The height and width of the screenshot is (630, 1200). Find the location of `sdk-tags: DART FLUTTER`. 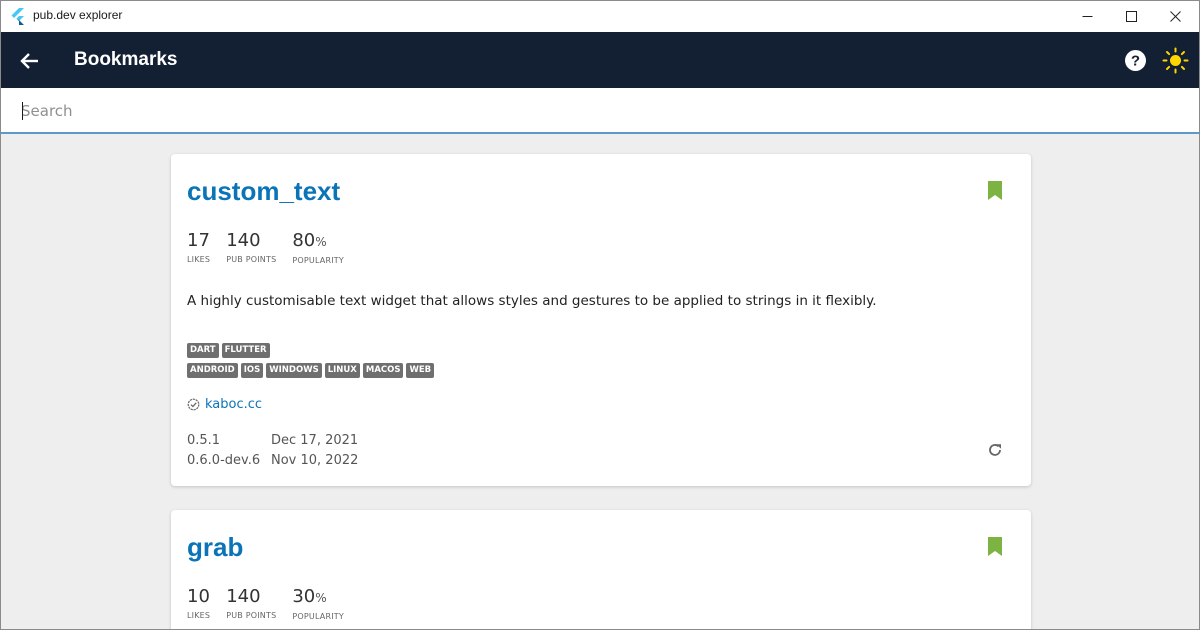

sdk-tags: DART FLUTTER is located at coordinates (230, 350).